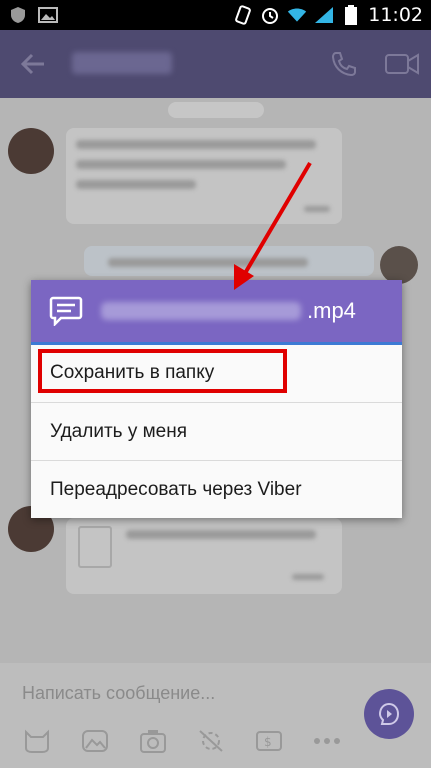 The width and height of the screenshot is (431, 768). What do you see at coordinates (215, 15) in the screenshot?
I see `status-bar: 11:02` at bounding box center [215, 15].